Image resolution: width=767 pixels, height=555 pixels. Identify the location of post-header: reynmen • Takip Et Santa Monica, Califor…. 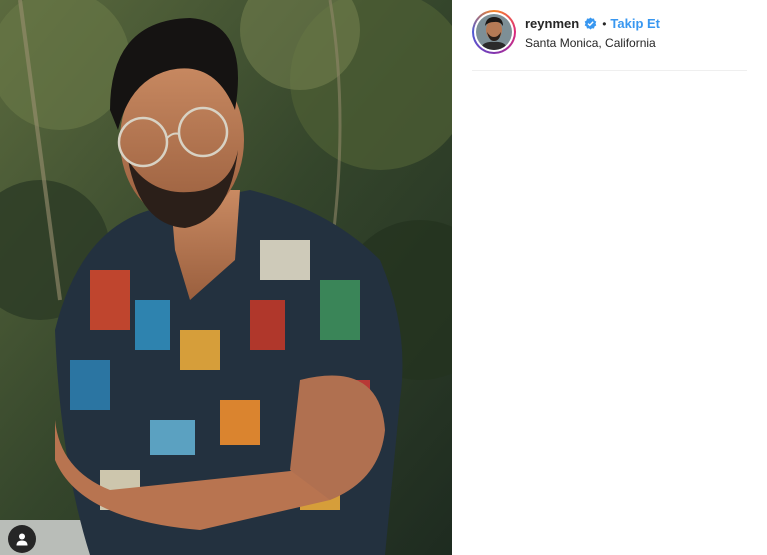
(609, 40).